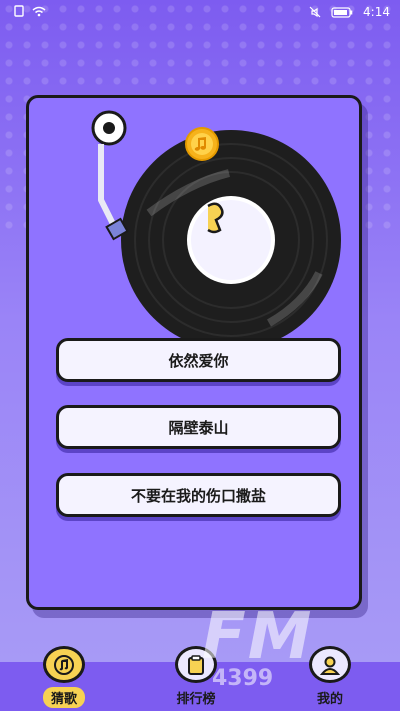 The width and height of the screenshot is (400, 711). What do you see at coordinates (198, 427) in the screenshot?
I see `answer-option-2: 隔壁泰山` at bounding box center [198, 427].